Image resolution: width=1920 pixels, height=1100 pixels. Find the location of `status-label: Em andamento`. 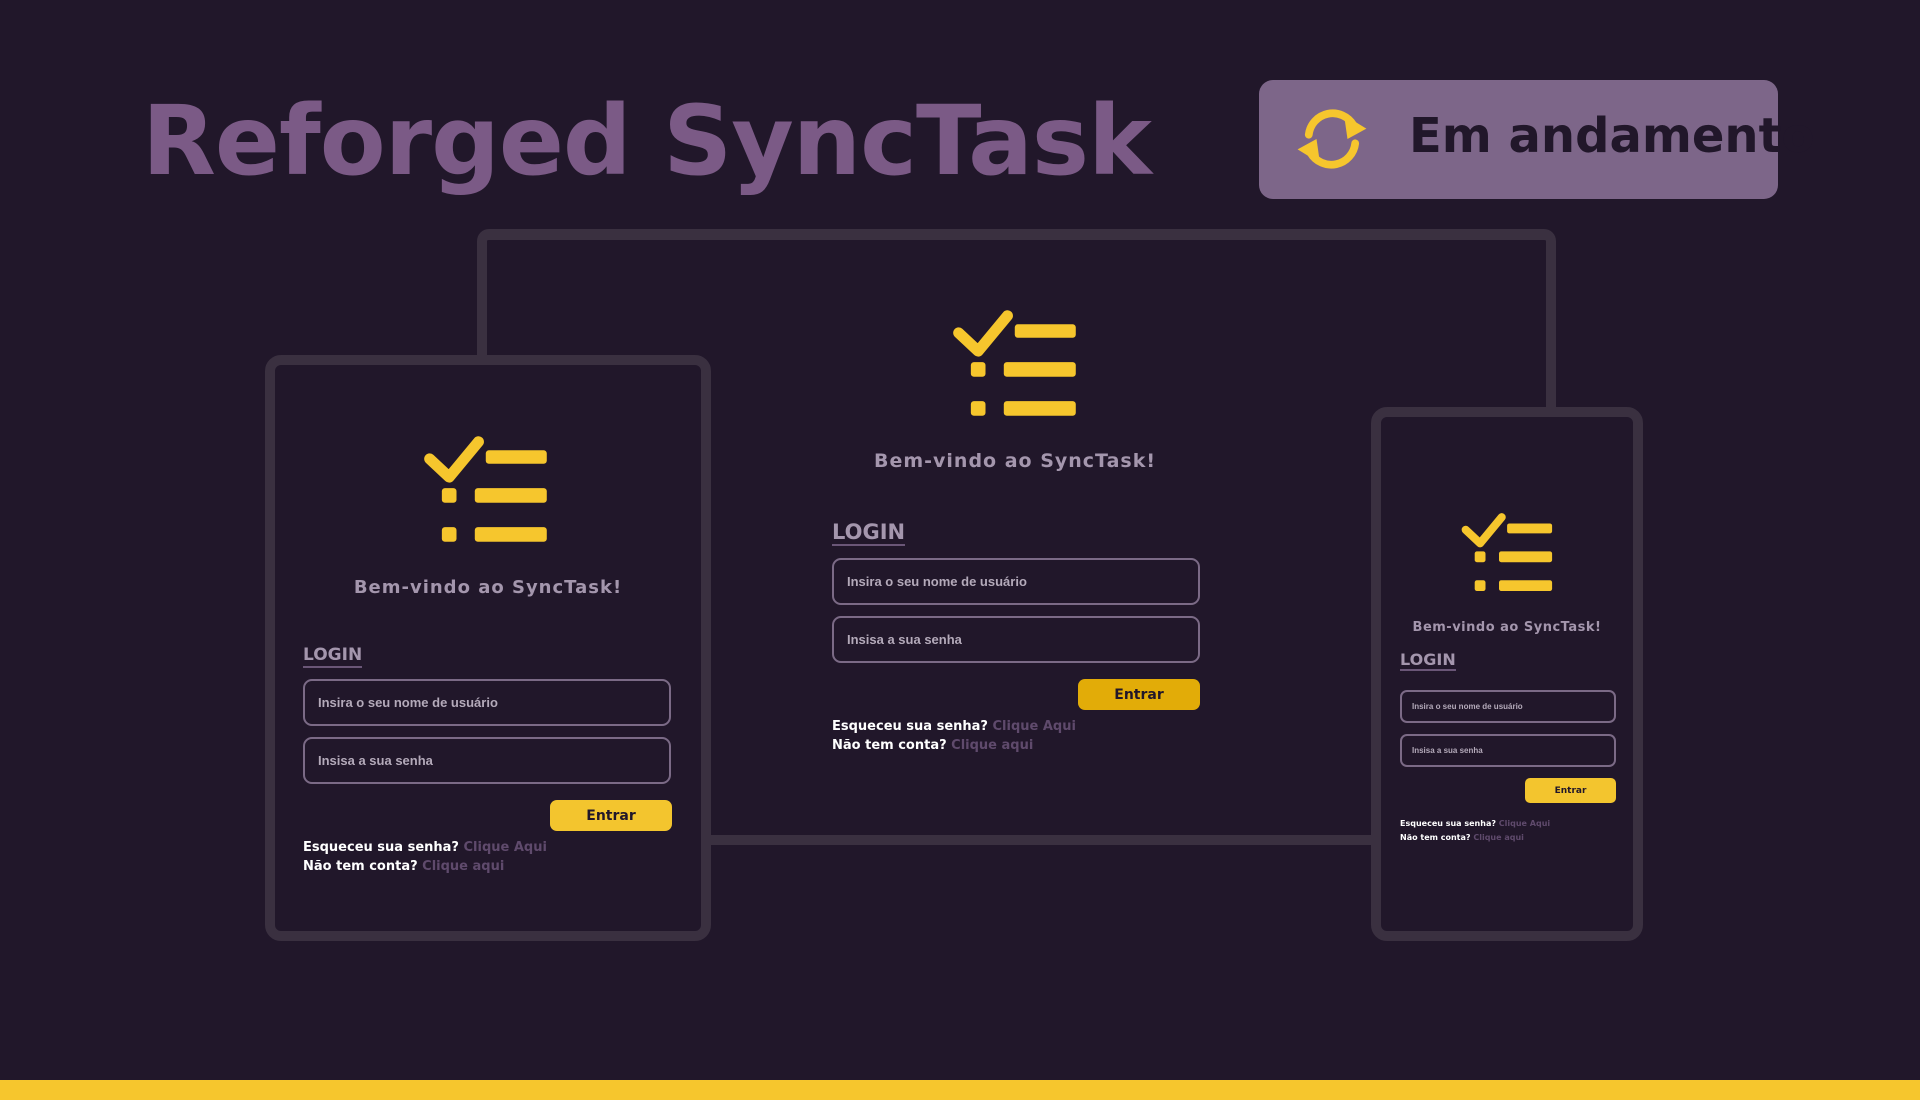

status-label: Em andamento is located at coordinates (1612, 136).